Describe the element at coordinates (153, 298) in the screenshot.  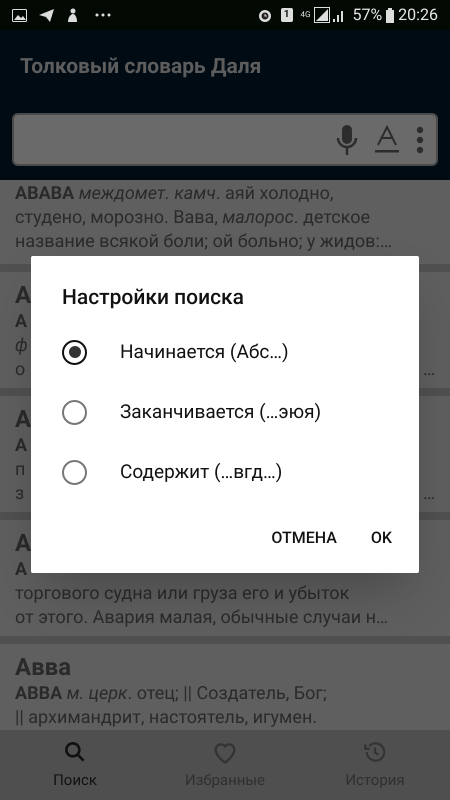
I see `dialog-title: Настройки поиска` at that location.